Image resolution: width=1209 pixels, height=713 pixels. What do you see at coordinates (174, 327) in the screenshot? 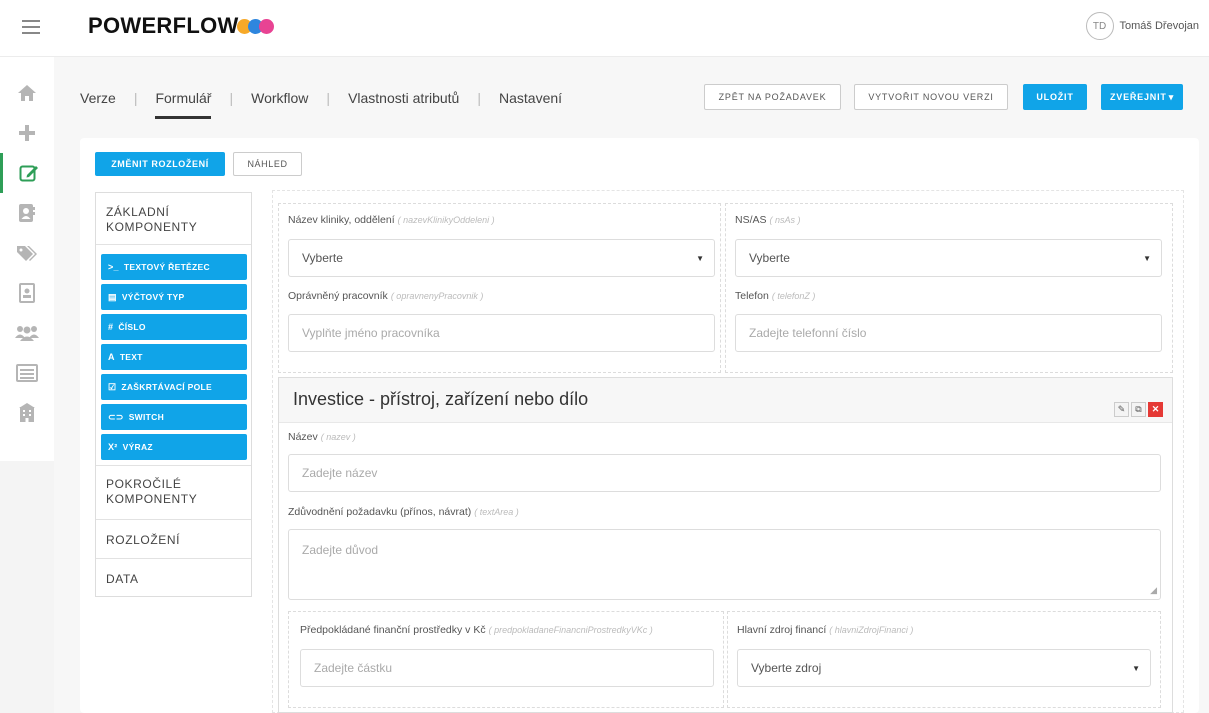
I see `component-number: # Číslo` at bounding box center [174, 327].